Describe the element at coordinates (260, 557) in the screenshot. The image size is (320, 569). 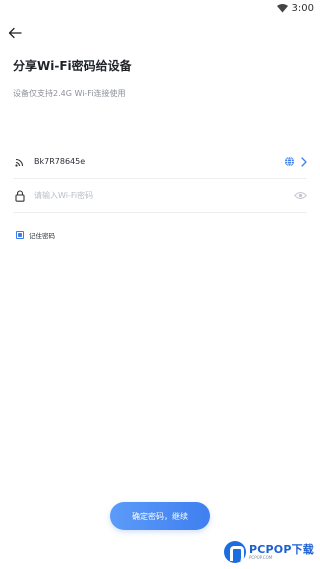
I see `watermark-subtext: PCPOP.COM` at that location.